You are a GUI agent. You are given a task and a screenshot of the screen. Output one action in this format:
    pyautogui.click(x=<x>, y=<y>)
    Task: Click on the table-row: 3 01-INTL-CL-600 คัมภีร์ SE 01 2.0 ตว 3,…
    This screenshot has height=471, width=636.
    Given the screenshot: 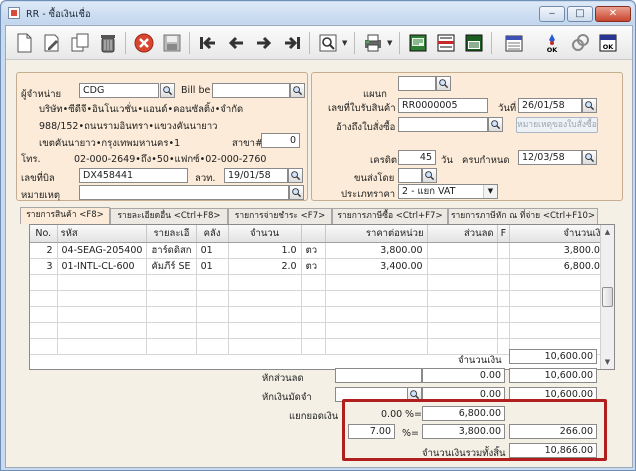 What is the action you would take?
    pyautogui.click(x=321, y=266)
    